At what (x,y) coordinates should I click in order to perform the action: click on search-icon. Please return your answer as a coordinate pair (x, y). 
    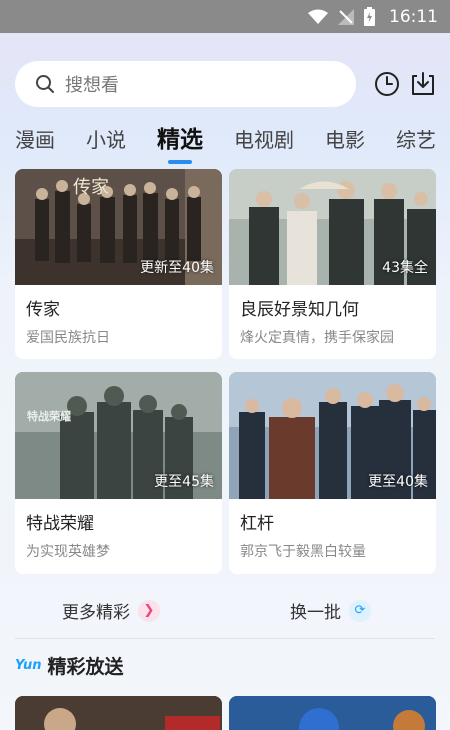
    Looking at the image, I should click on (45, 84).